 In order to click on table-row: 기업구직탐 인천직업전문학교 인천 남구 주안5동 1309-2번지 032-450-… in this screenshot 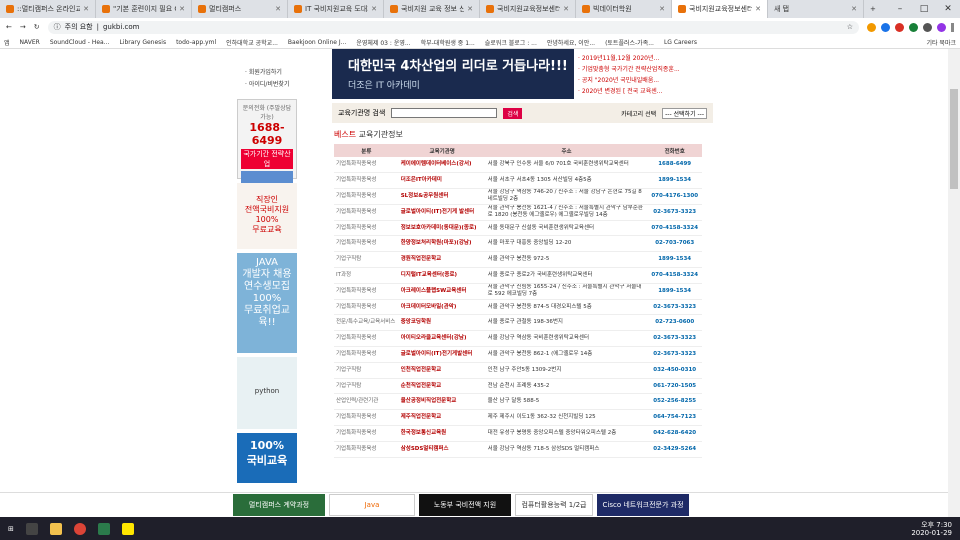, I will do `click(518, 370)`.